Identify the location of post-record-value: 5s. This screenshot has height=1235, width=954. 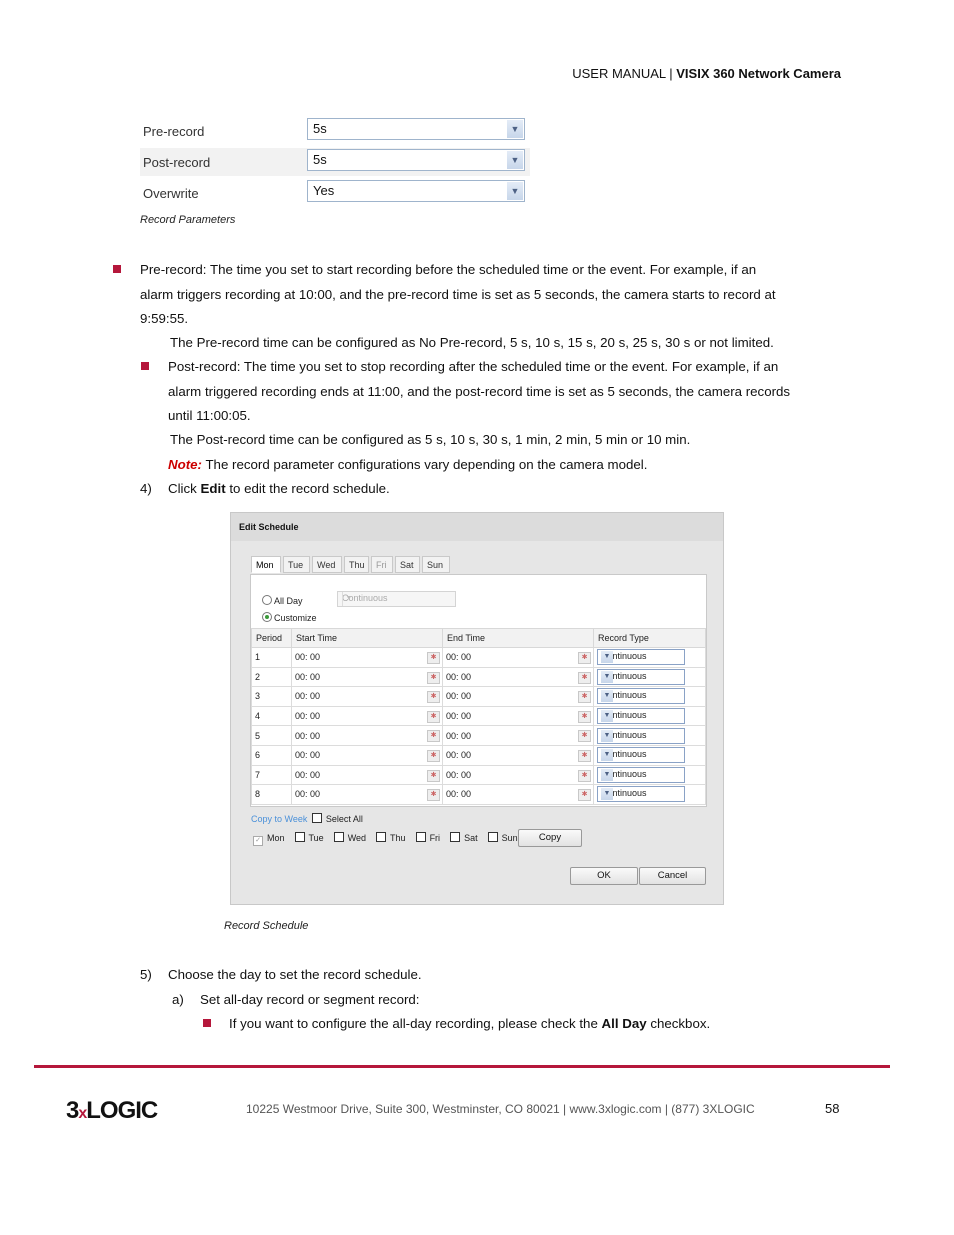
(320, 159).